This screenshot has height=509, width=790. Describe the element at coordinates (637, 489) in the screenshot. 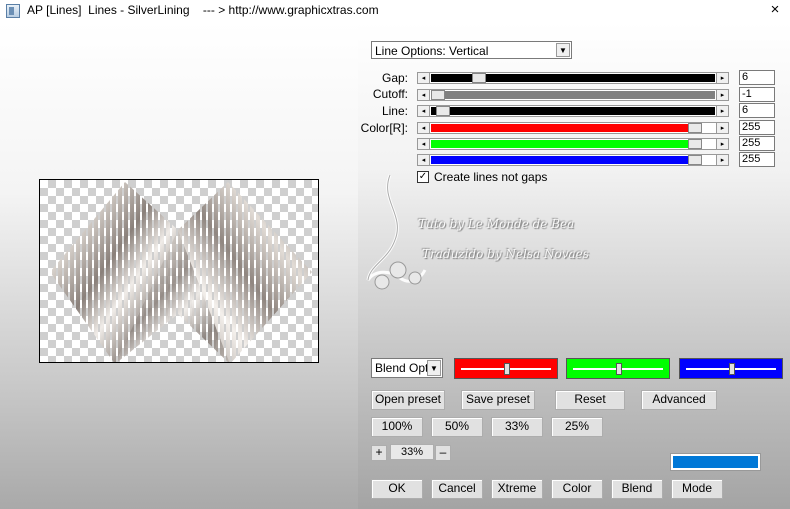

I see `blend-button: Blend` at that location.